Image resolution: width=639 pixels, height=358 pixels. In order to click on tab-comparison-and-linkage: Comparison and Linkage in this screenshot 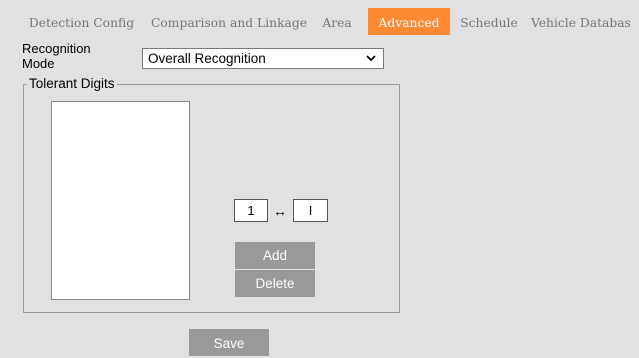, I will do `click(229, 21)`.